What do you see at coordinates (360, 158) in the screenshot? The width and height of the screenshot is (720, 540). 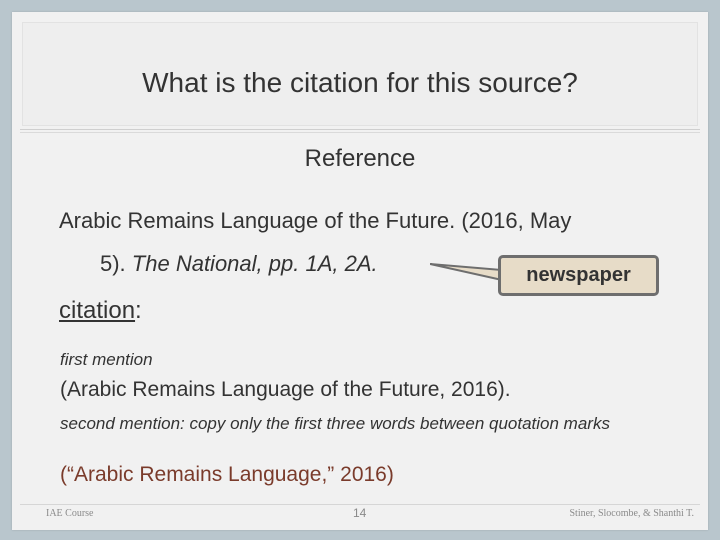 I see `reference-heading: Reference` at bounding box center [360, 158].